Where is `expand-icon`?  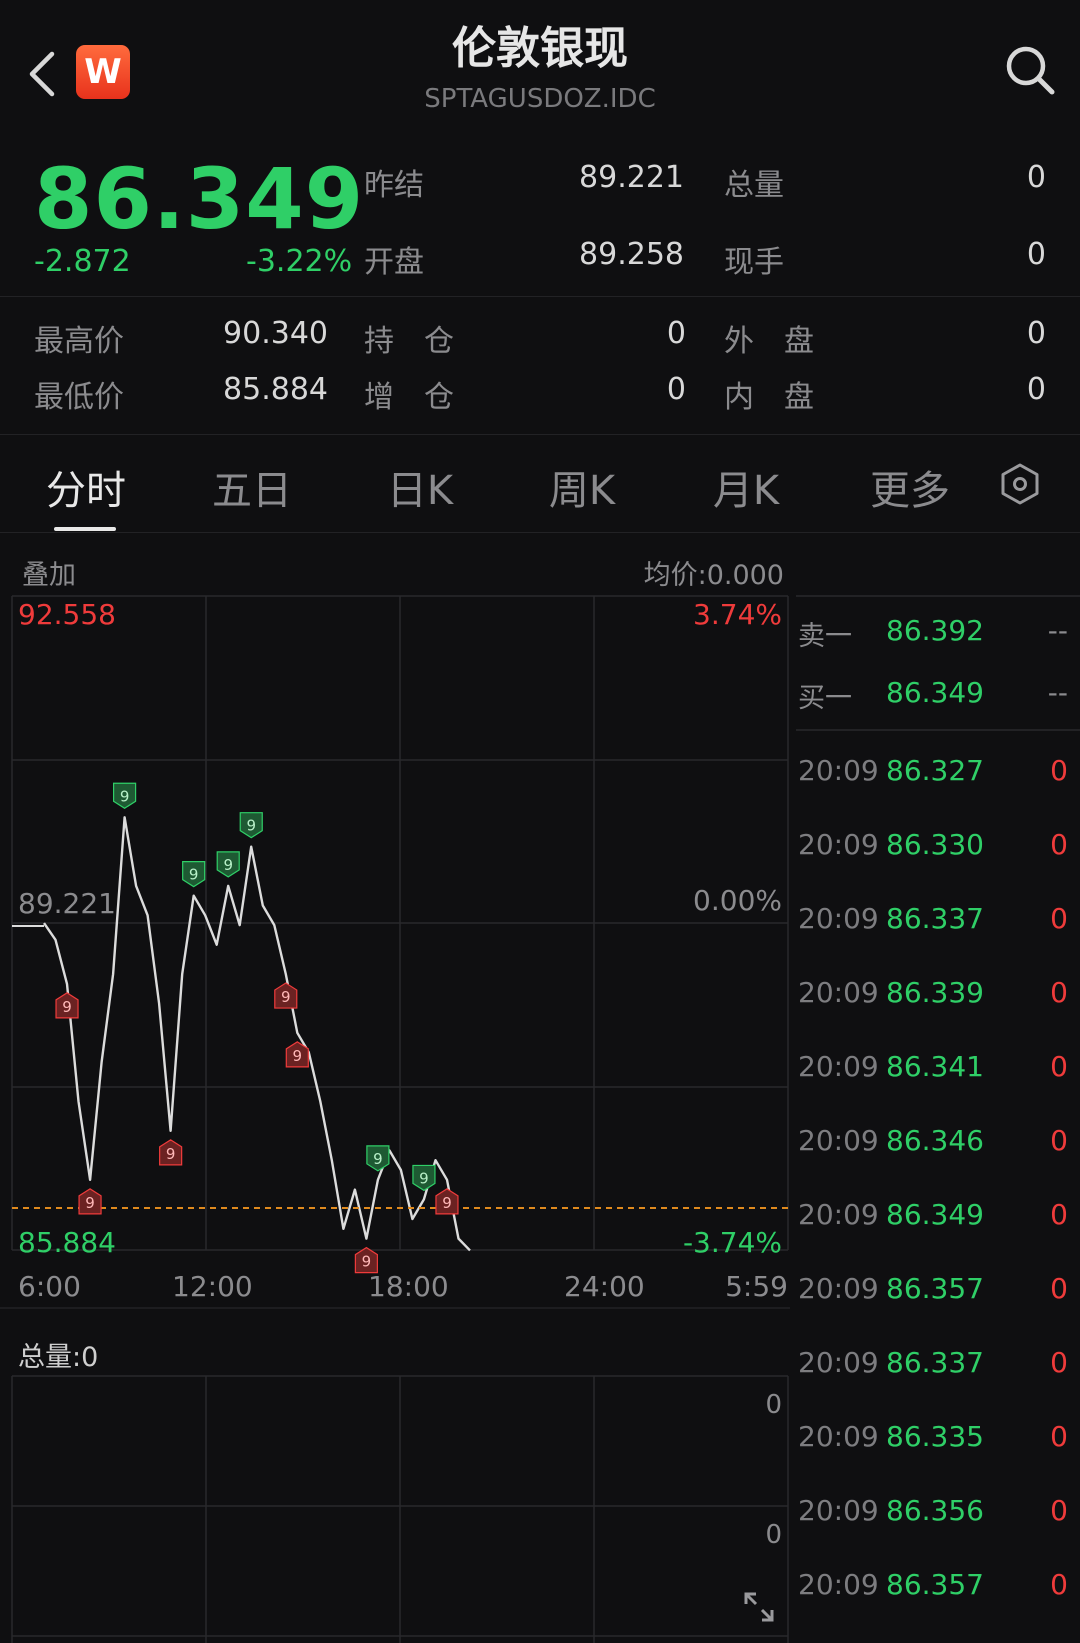 expand-icon is located at coordinates (759, 1607).